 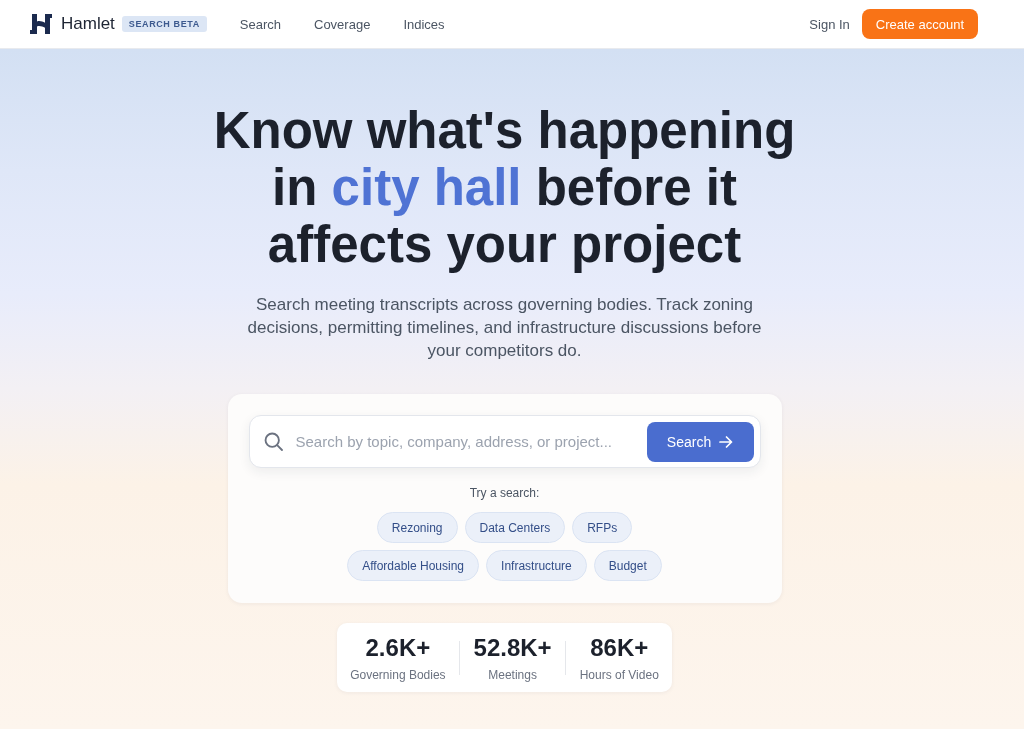 What do you see at coordinates (504, 441) in the screenshot?
I see `search-field: Search by topic, company, address, or project... Search` at bounding box center [504, 441].